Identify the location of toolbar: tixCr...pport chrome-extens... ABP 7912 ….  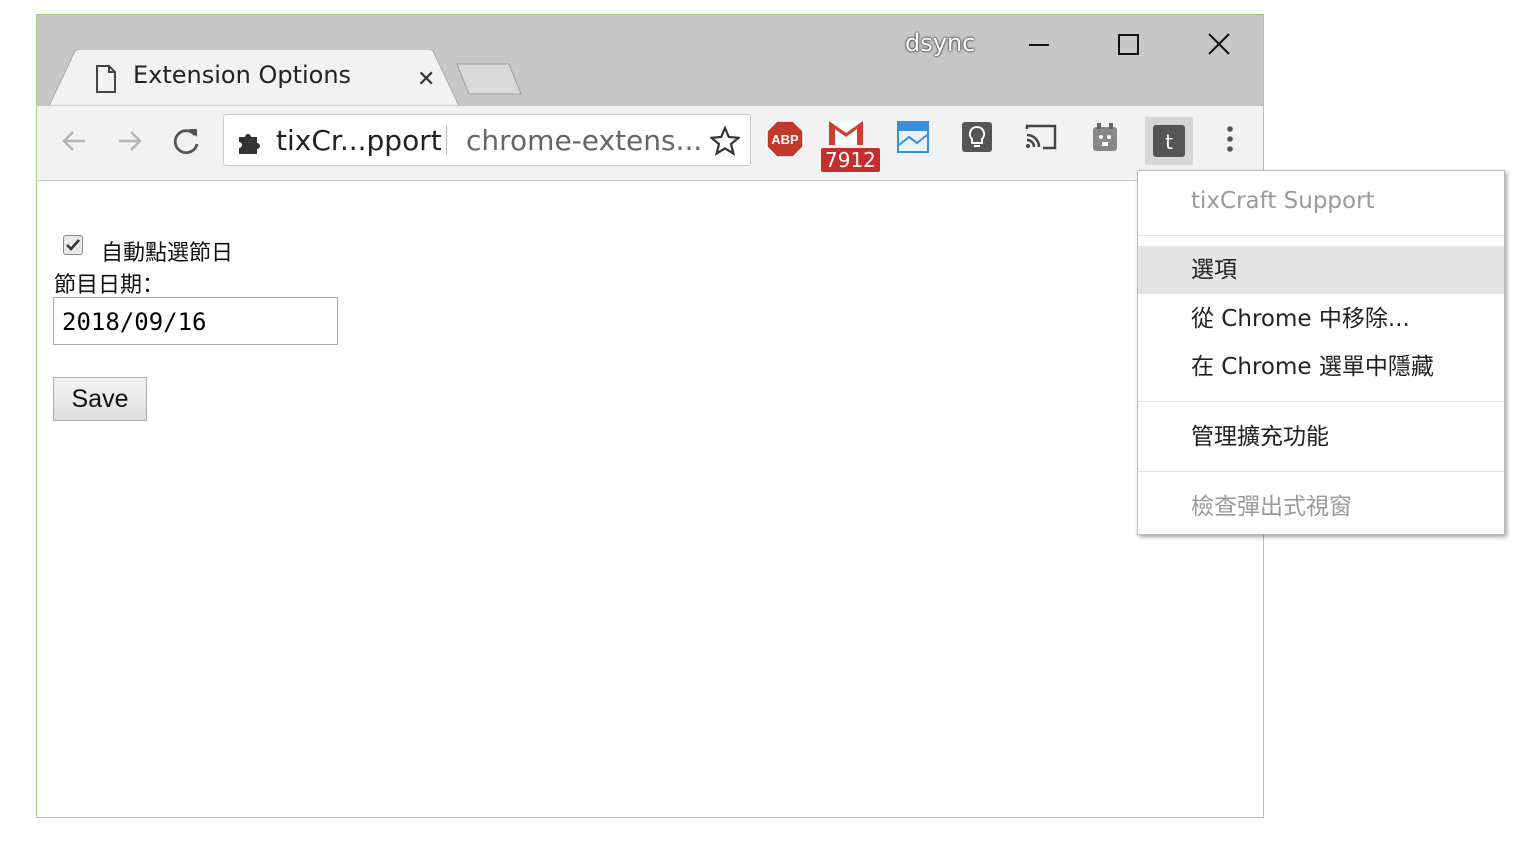
(650, 143).